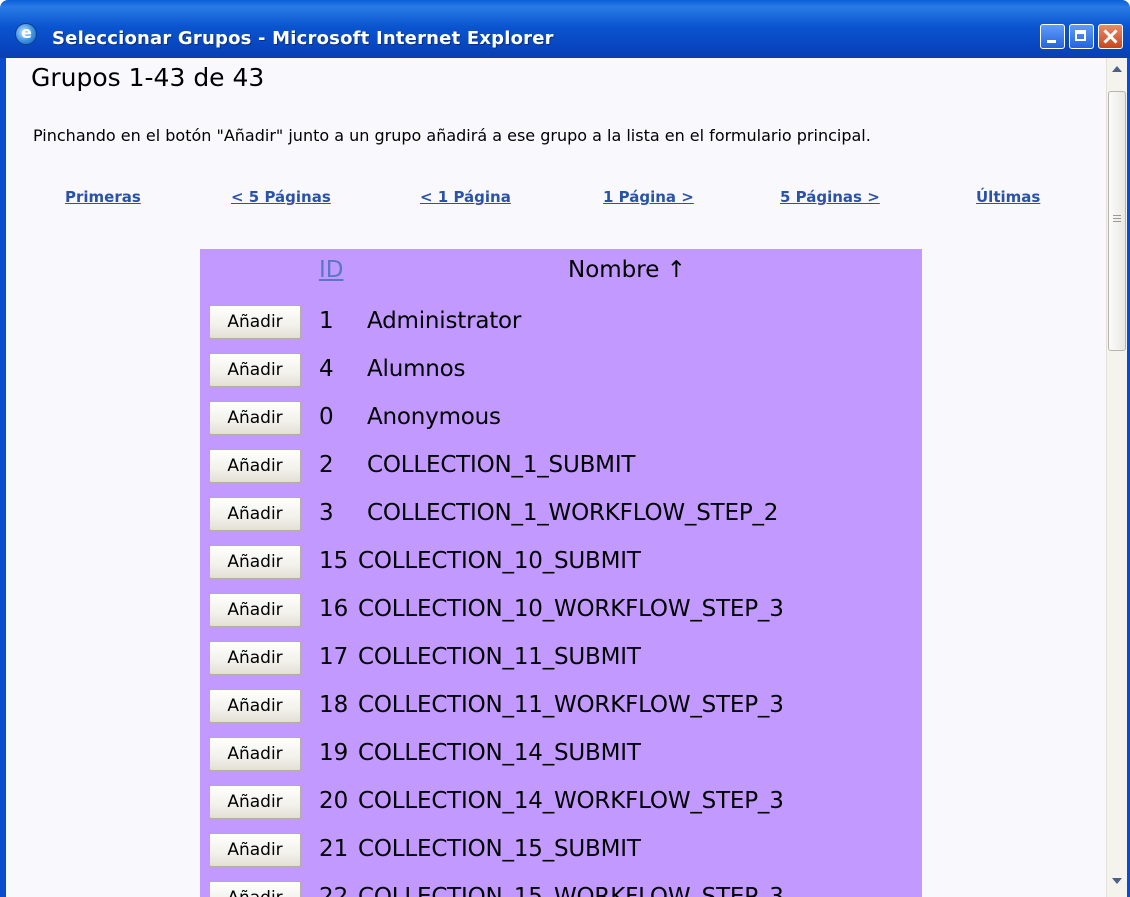 The image size is (1130, 897). What do you see at coordinates (281, 197) in the screenshot?
I see `pager-prev5-link: < 5 Páginas` at bounding box center [281, 197].